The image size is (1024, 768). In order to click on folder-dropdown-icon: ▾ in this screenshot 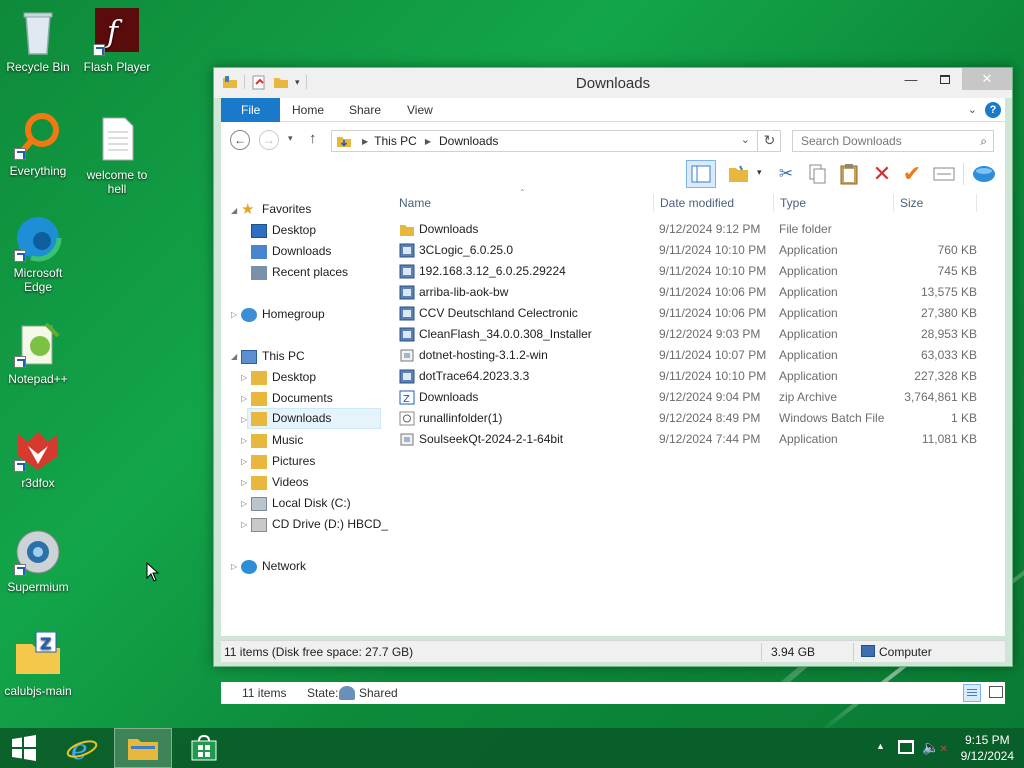, I will do `click(759, 172)`.